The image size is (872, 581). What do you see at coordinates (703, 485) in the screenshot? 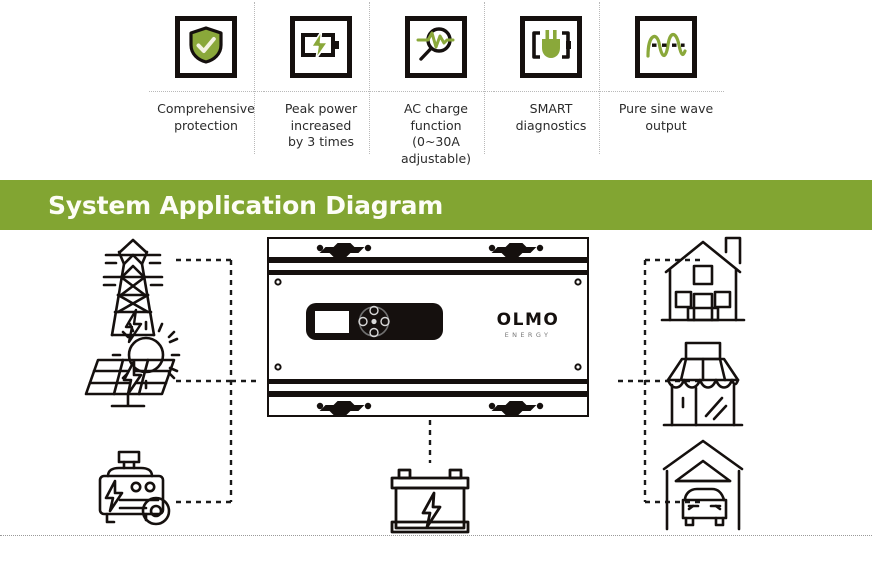
I see `garage-car-icon` at bounding box center [703, 485].